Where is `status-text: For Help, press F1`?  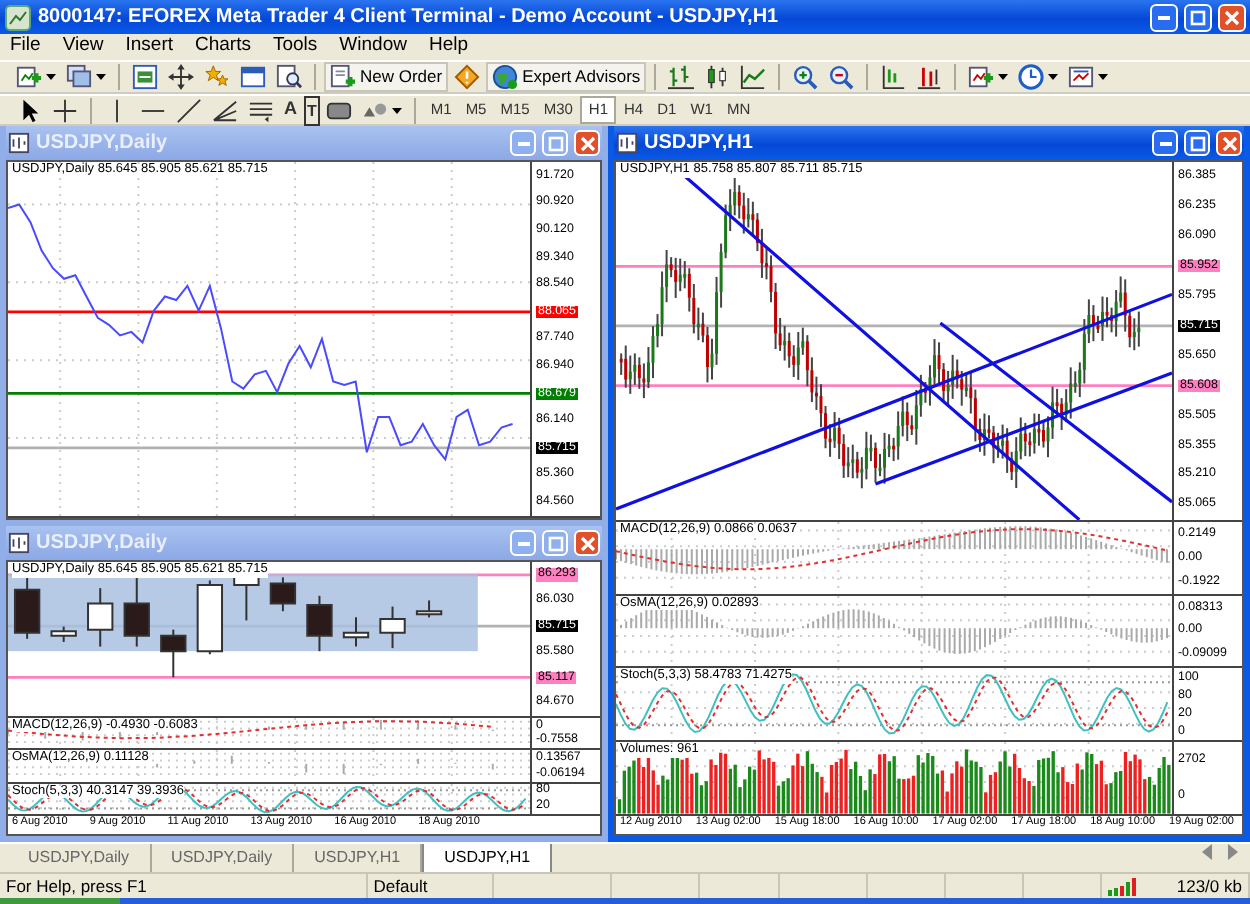 status-text: For Help, press F1 is located at coordinates (76, 886).